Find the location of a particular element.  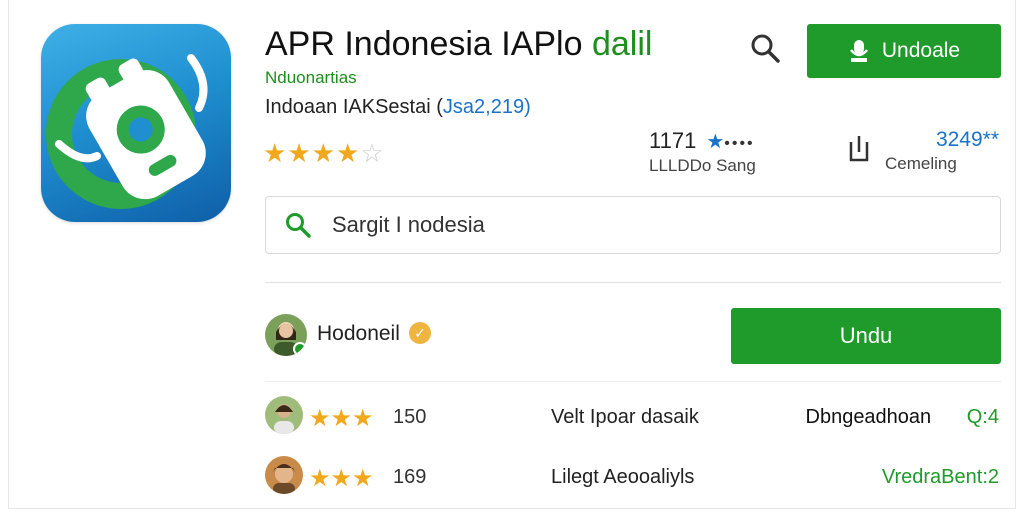

rating-star-icon: ★ is located at coordinates (715, 142).